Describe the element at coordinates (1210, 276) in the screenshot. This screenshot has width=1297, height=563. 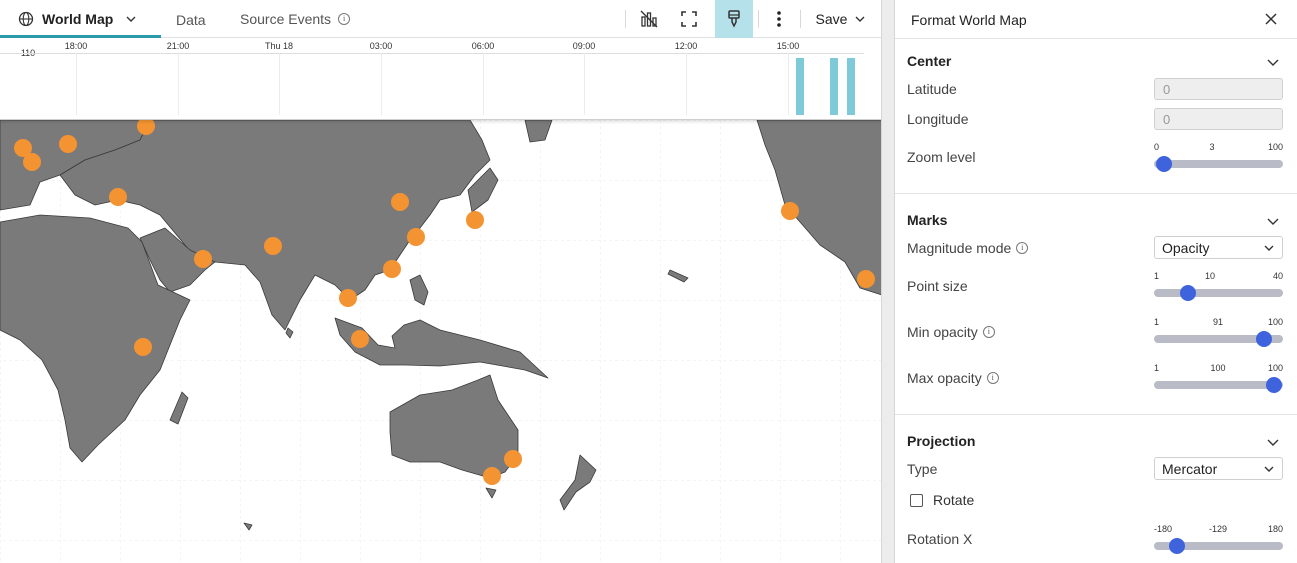
I see `slider-value-label: 10` at that location.